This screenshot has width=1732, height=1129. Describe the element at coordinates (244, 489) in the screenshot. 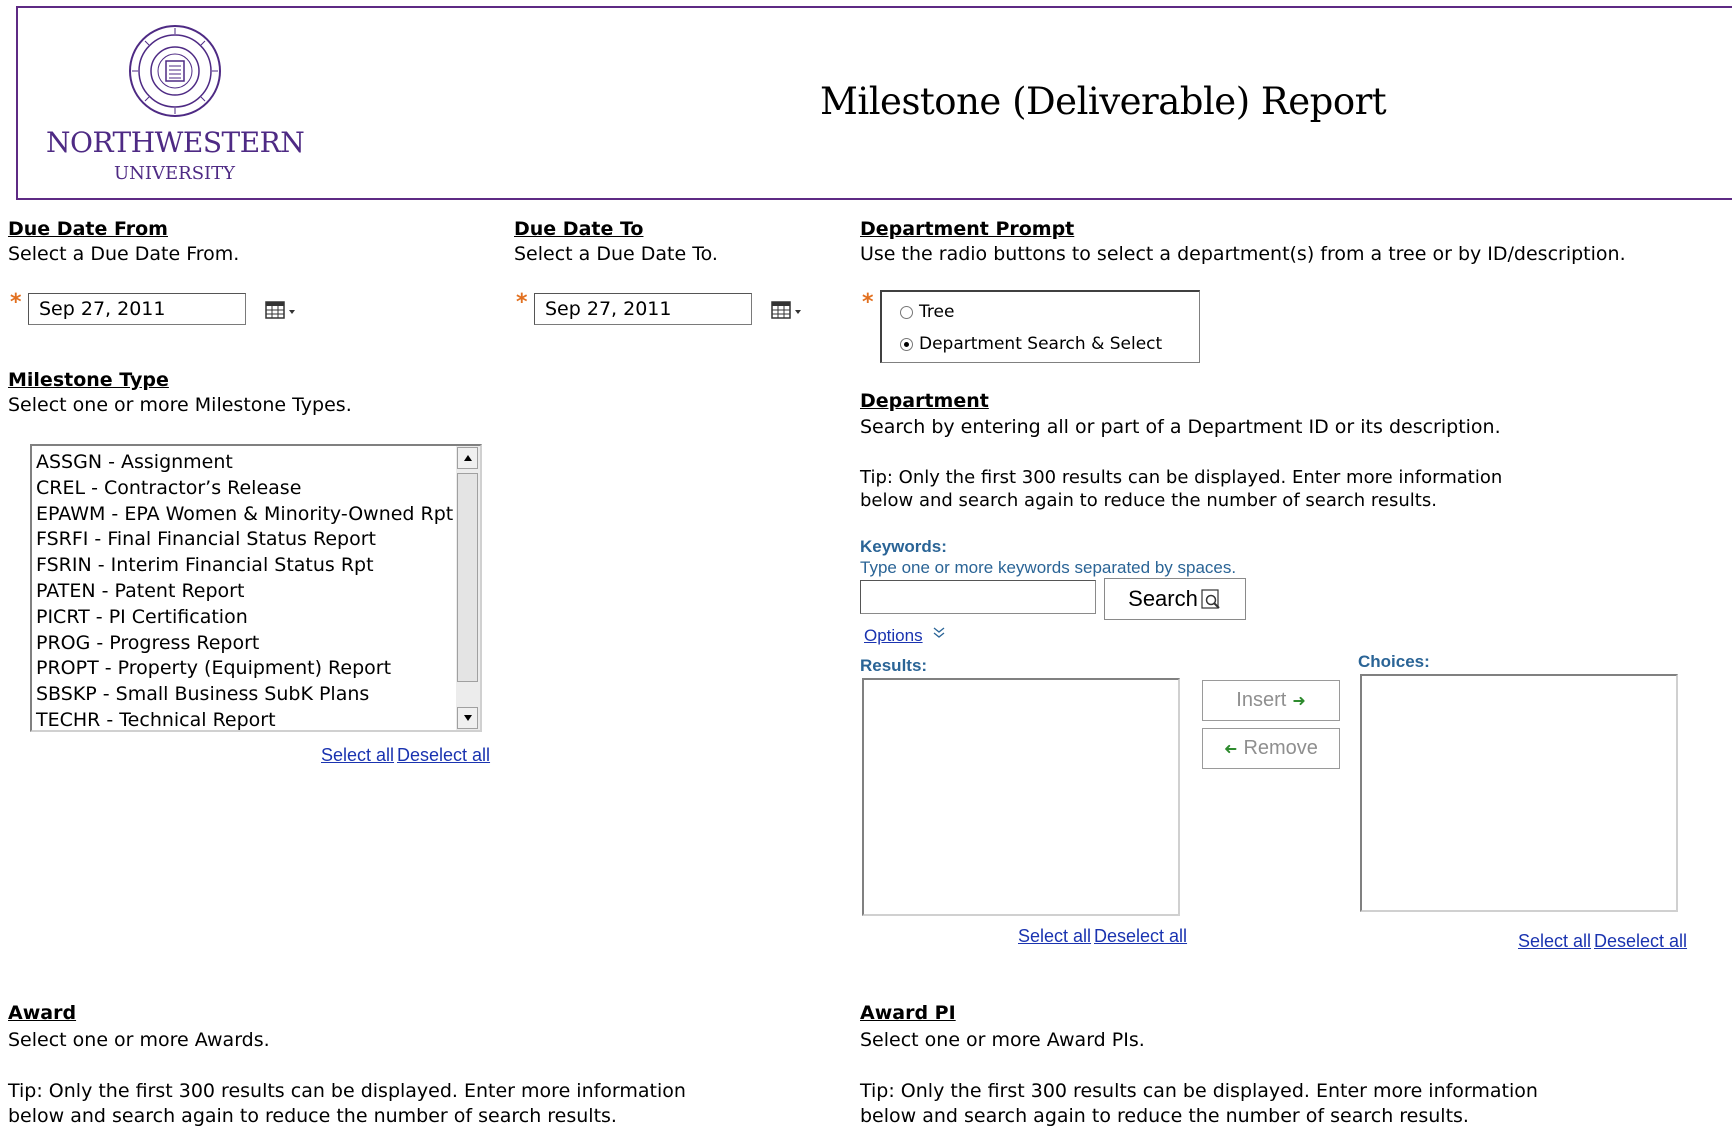

I see `list-item: CREL - Contractor’s Release` at that location.